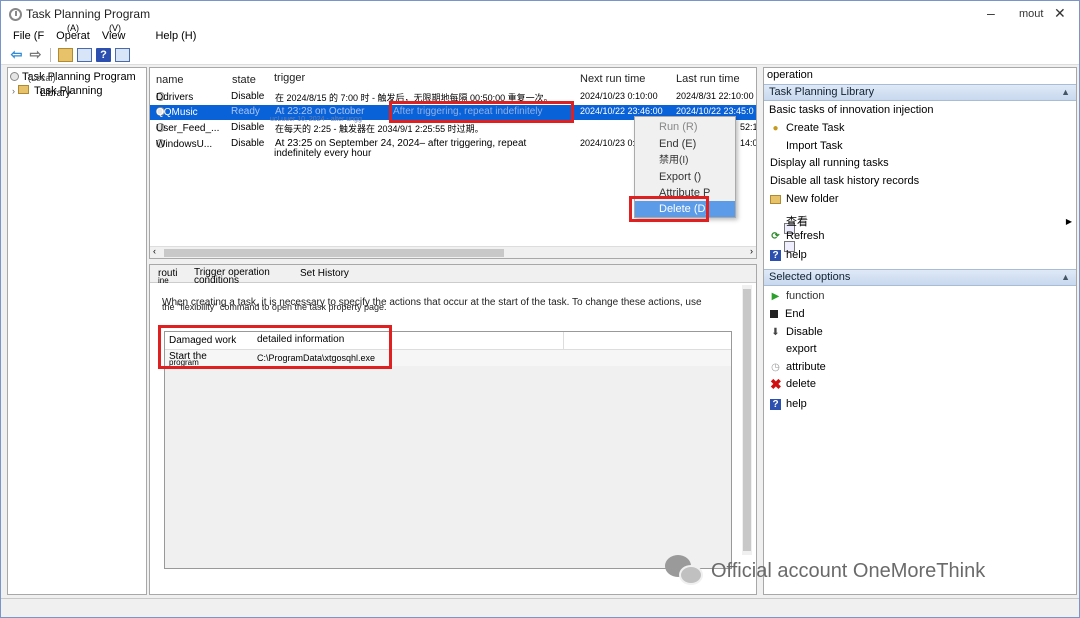 The image size is (1080, 618). I want to click on attribute-label: attribute, so click(806, 367).